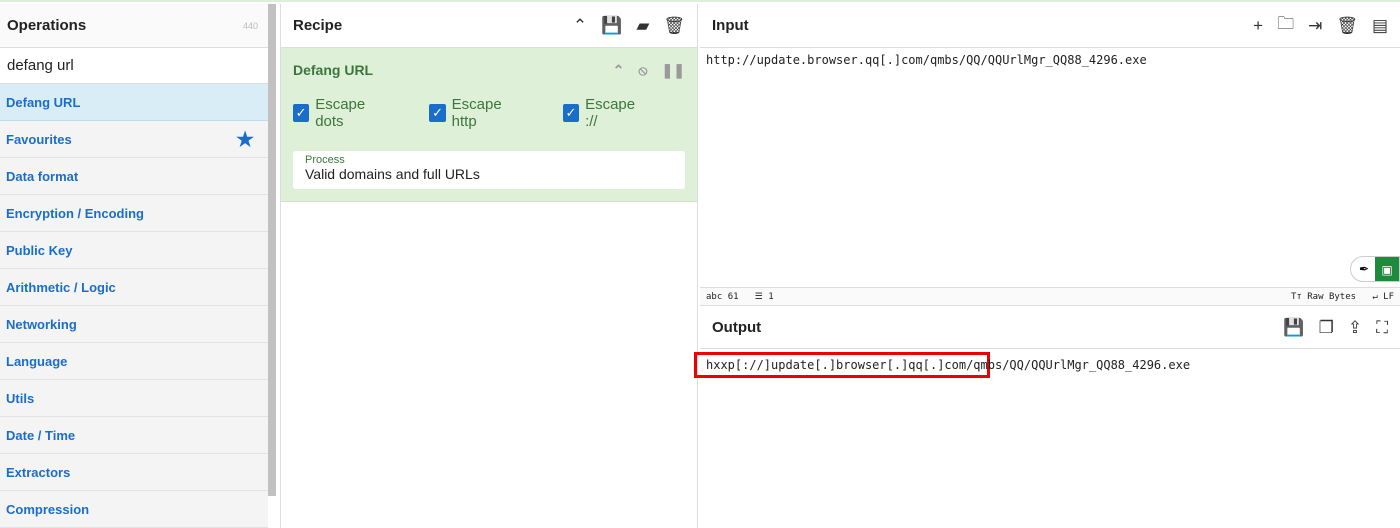 The image size is (1400, 528). I want to click on operation-category-item: Public Key, so click(134, 250).